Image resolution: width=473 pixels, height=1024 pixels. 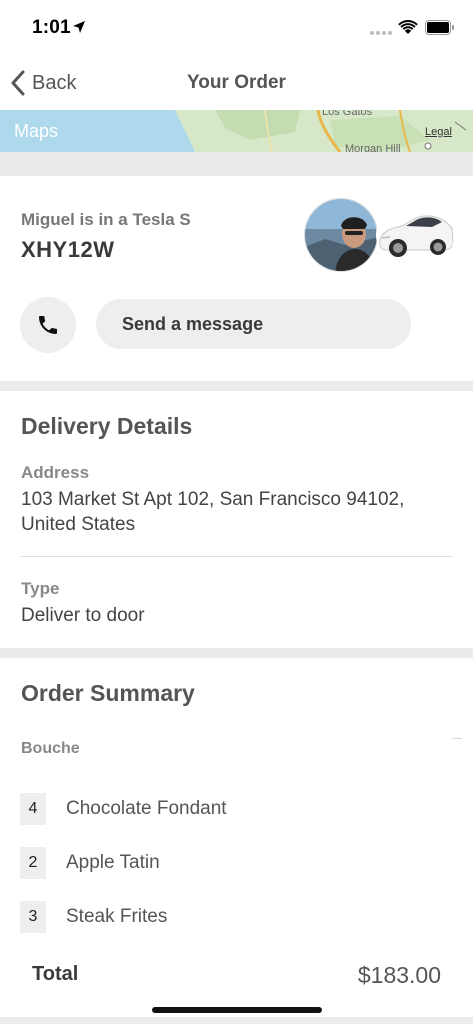 I want to click on delivery-details-title: Delivery Details, so click(x=107, y=426).